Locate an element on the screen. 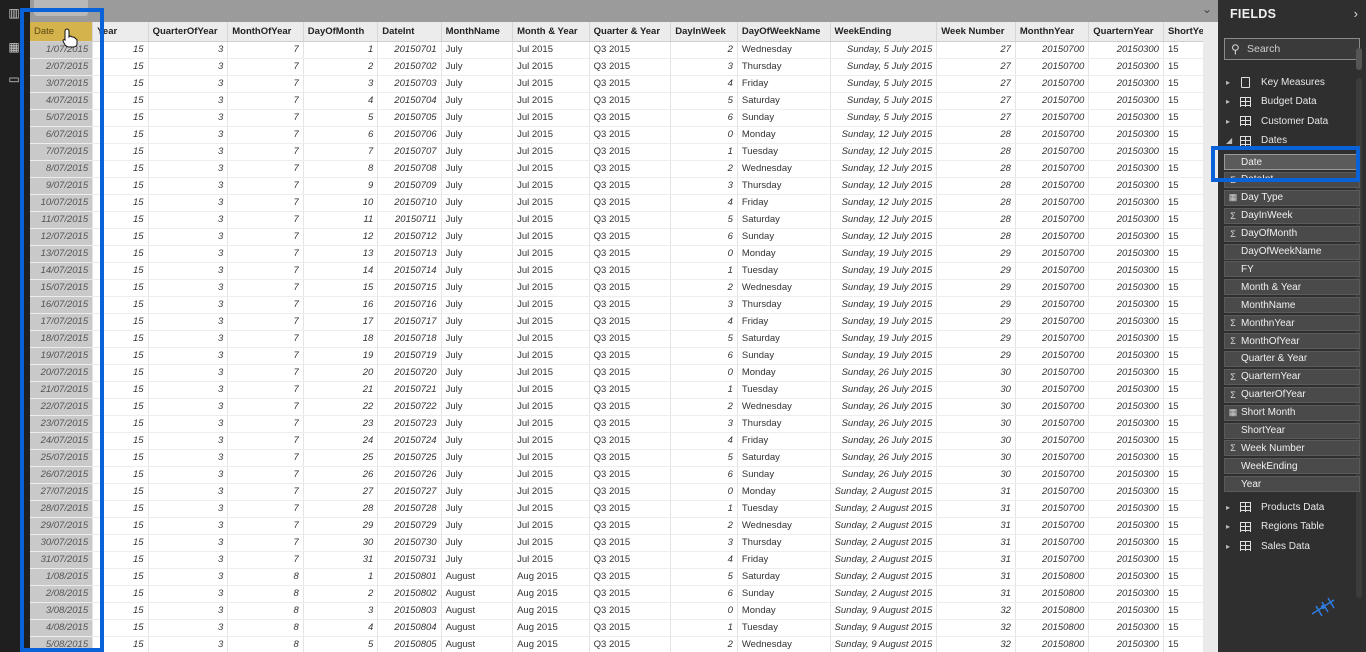  cell-diw: 0 is located at coordinates (704, 492).